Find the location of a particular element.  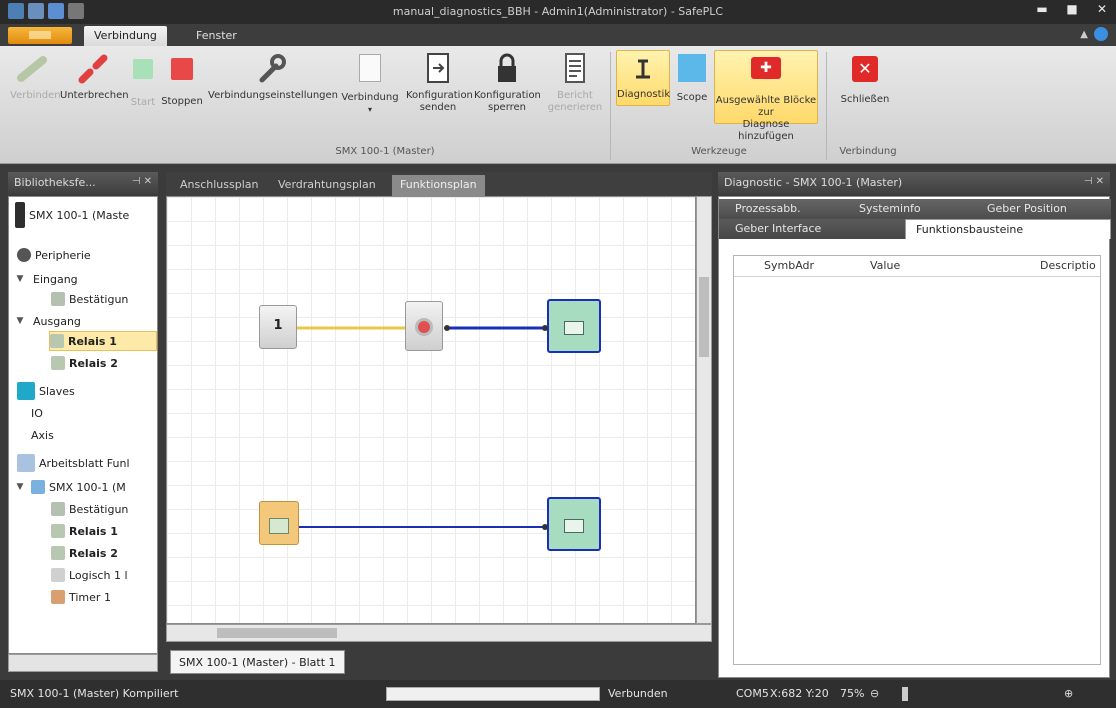

unterbrechen-button: Unterbrechen is located at coordinates (94, 77).